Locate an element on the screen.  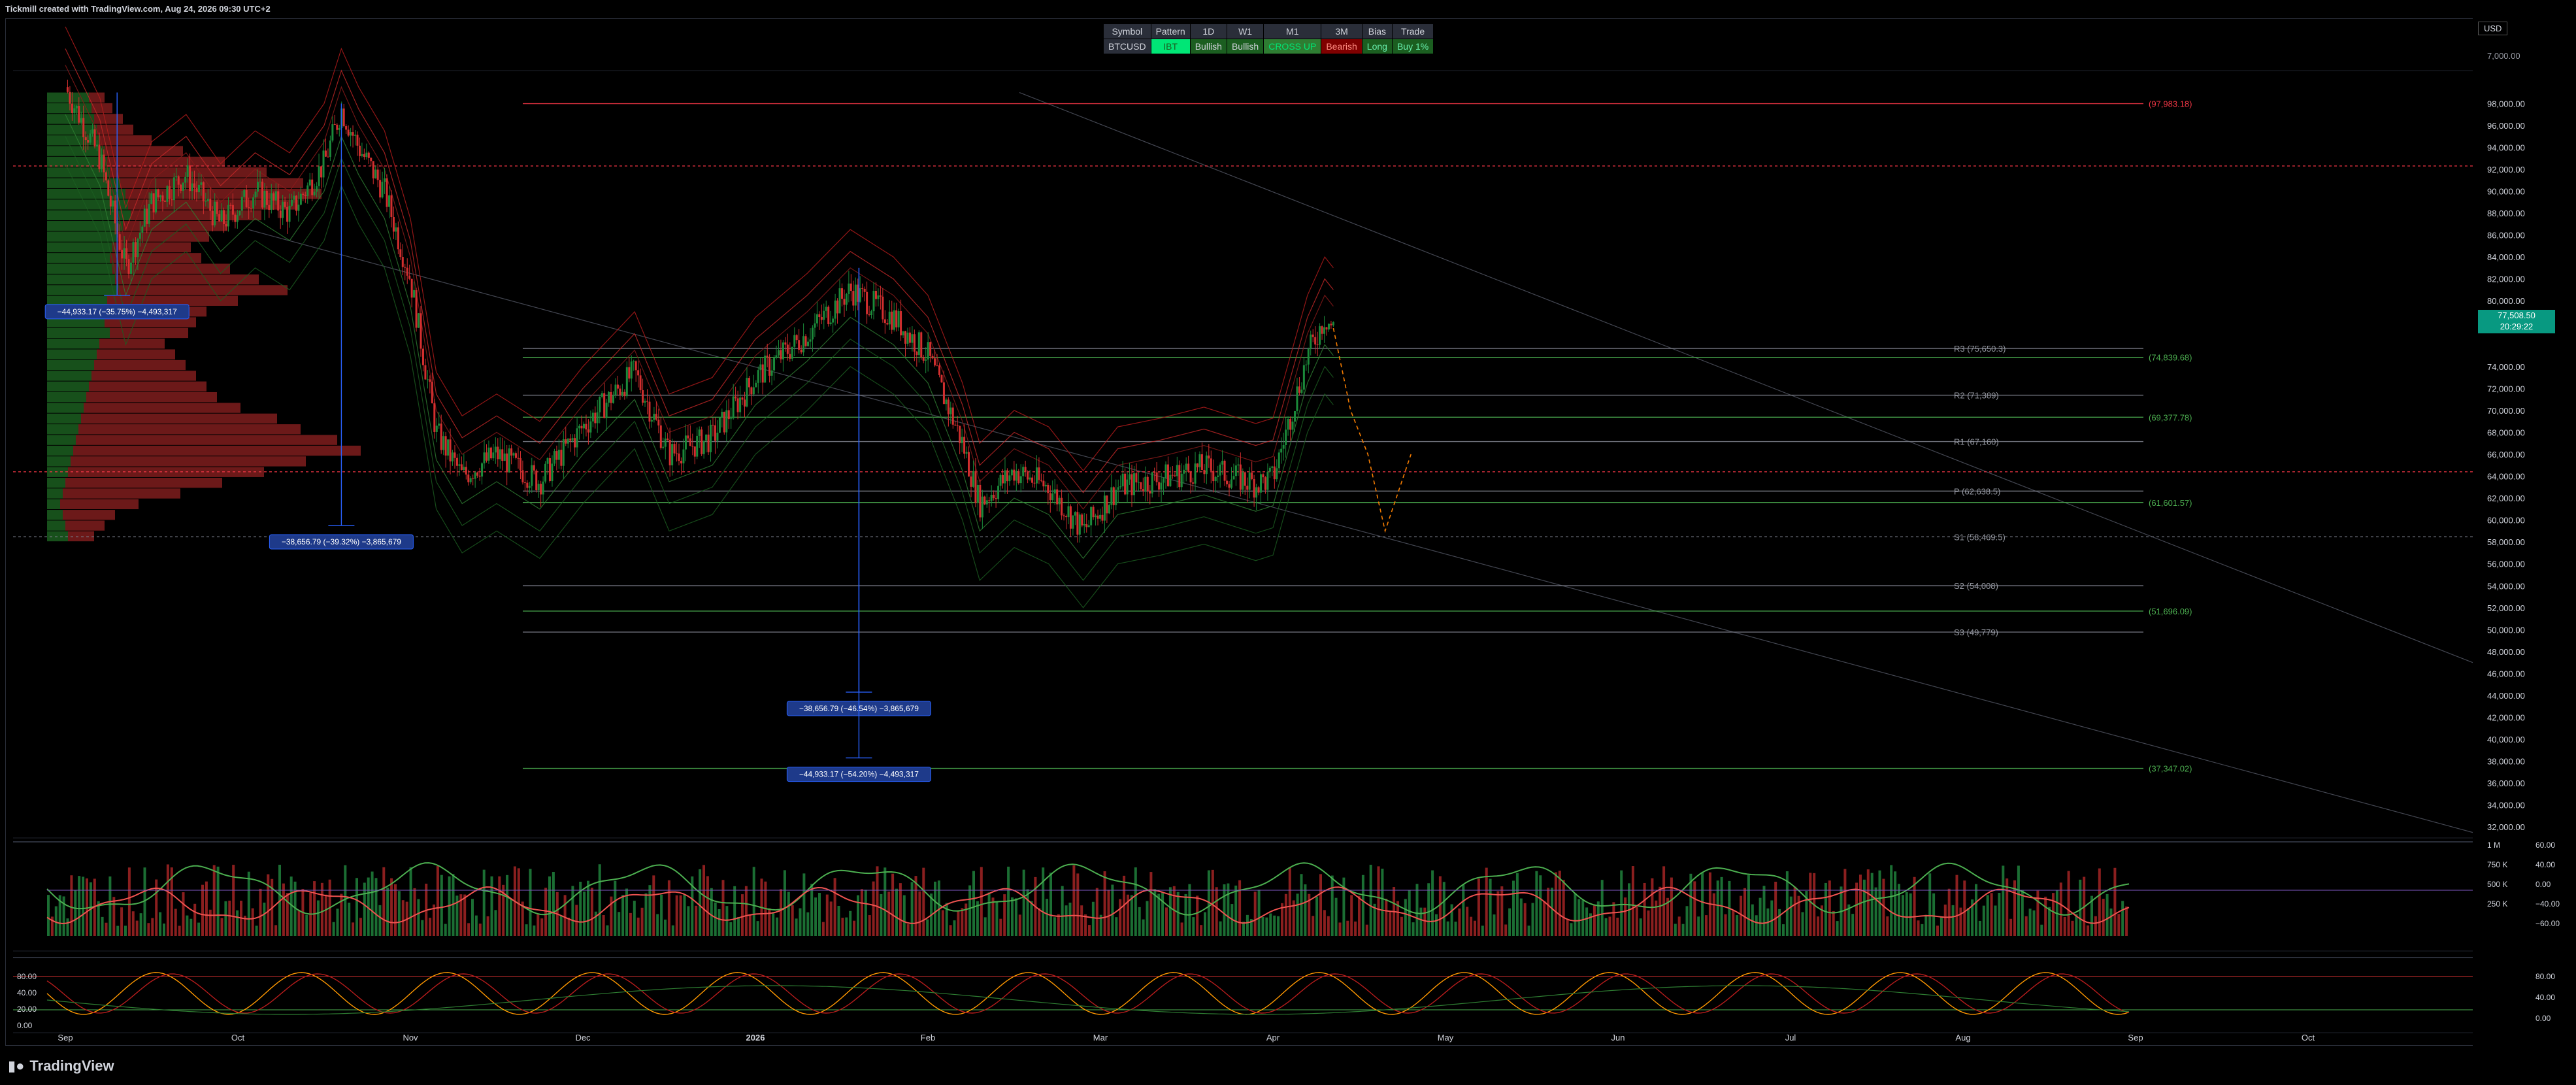
tradingview-logo: ▮● TradingView is located at coordinates (61, 1066).